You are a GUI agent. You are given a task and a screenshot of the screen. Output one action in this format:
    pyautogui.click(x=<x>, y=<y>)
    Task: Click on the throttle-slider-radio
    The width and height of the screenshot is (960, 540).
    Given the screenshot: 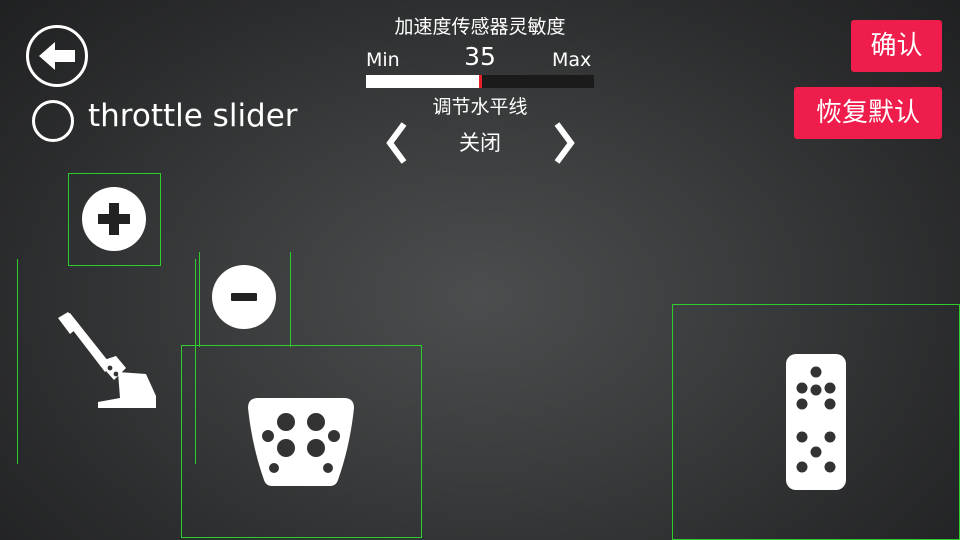 What is the action you would take?
    pyautogui.click(x=53, y=121)
    